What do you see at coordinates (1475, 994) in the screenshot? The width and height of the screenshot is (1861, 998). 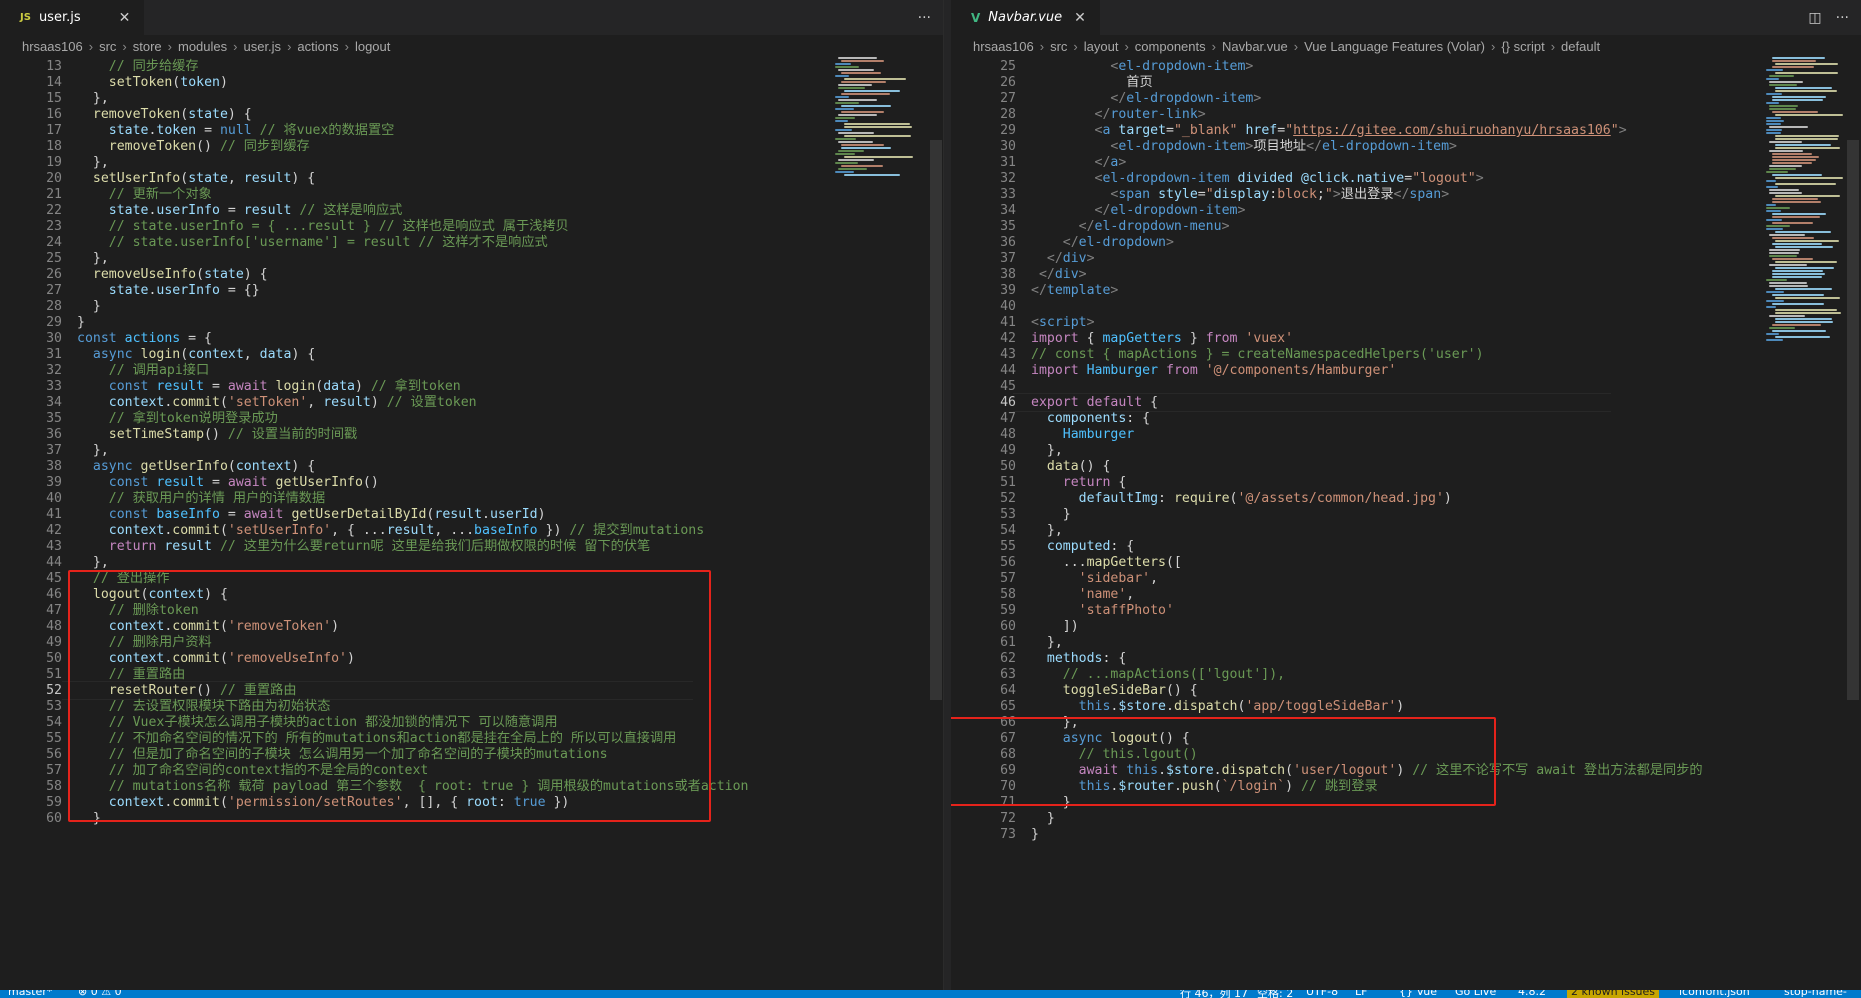 I see `status-item: Go Live` at bounding box center [1475, 994].